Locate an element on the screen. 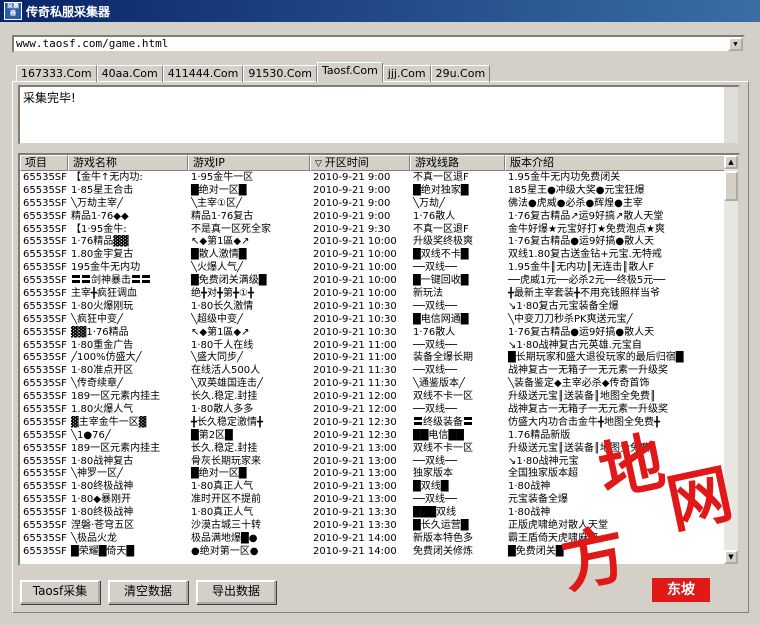 The image size is (760, 625). tab-1: 40aa.Com is located at coordinates (129, 73).